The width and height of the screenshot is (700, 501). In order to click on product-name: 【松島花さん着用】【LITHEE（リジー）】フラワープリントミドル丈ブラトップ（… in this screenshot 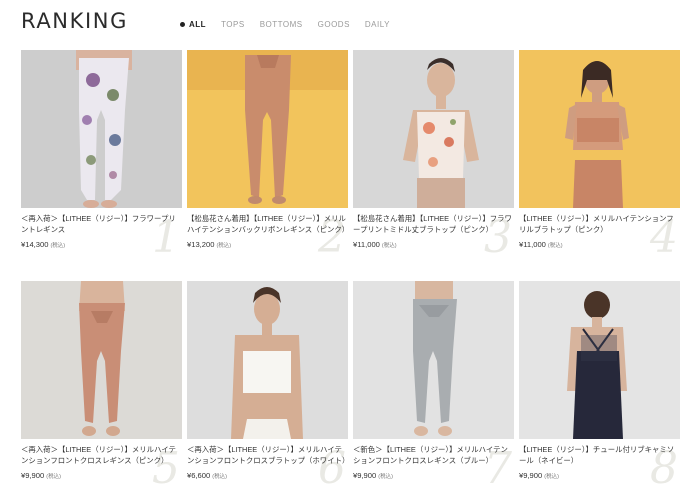, I will do `click(433, 224)`.